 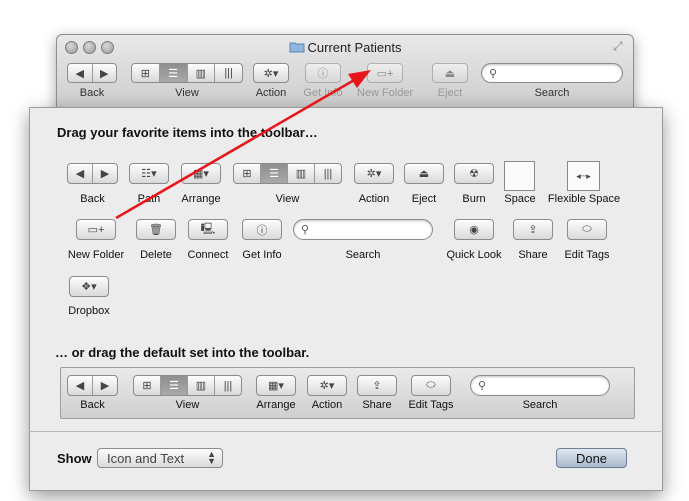 I want to click on annotation-arrow-head, so click(x=359, y=79).